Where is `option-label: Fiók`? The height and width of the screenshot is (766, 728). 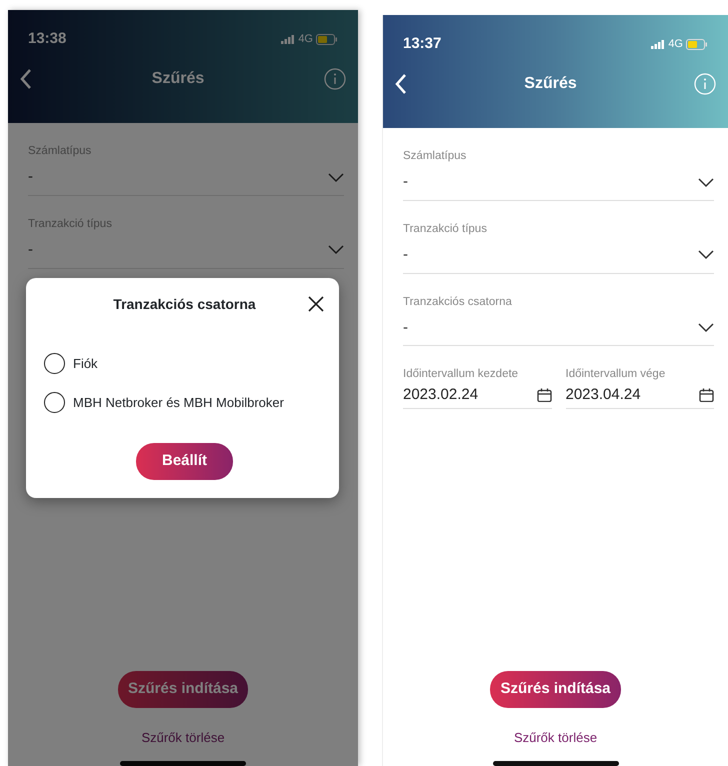 option-label: Fiók is located at coordinates (85, 364).